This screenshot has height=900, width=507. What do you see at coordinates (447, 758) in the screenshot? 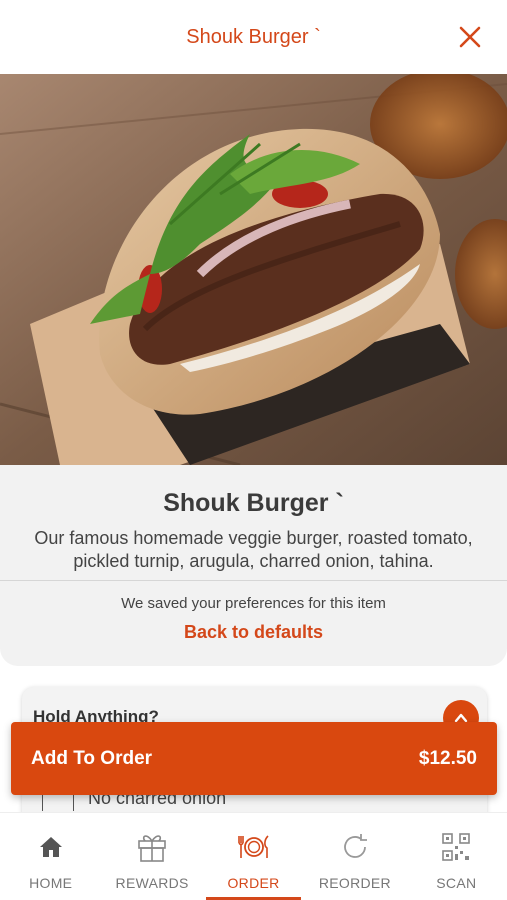
I see `order-price: $12.50` at bounding box center [447, 758].